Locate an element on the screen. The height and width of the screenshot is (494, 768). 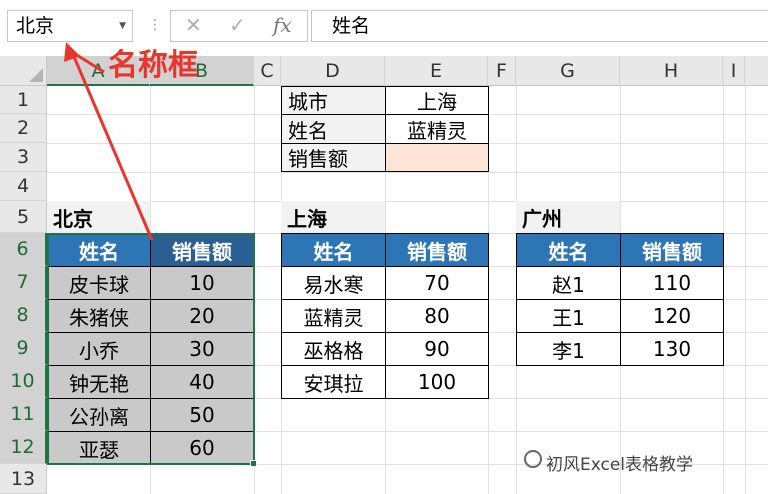
wechat-icon is located at coordinates (533, 459).